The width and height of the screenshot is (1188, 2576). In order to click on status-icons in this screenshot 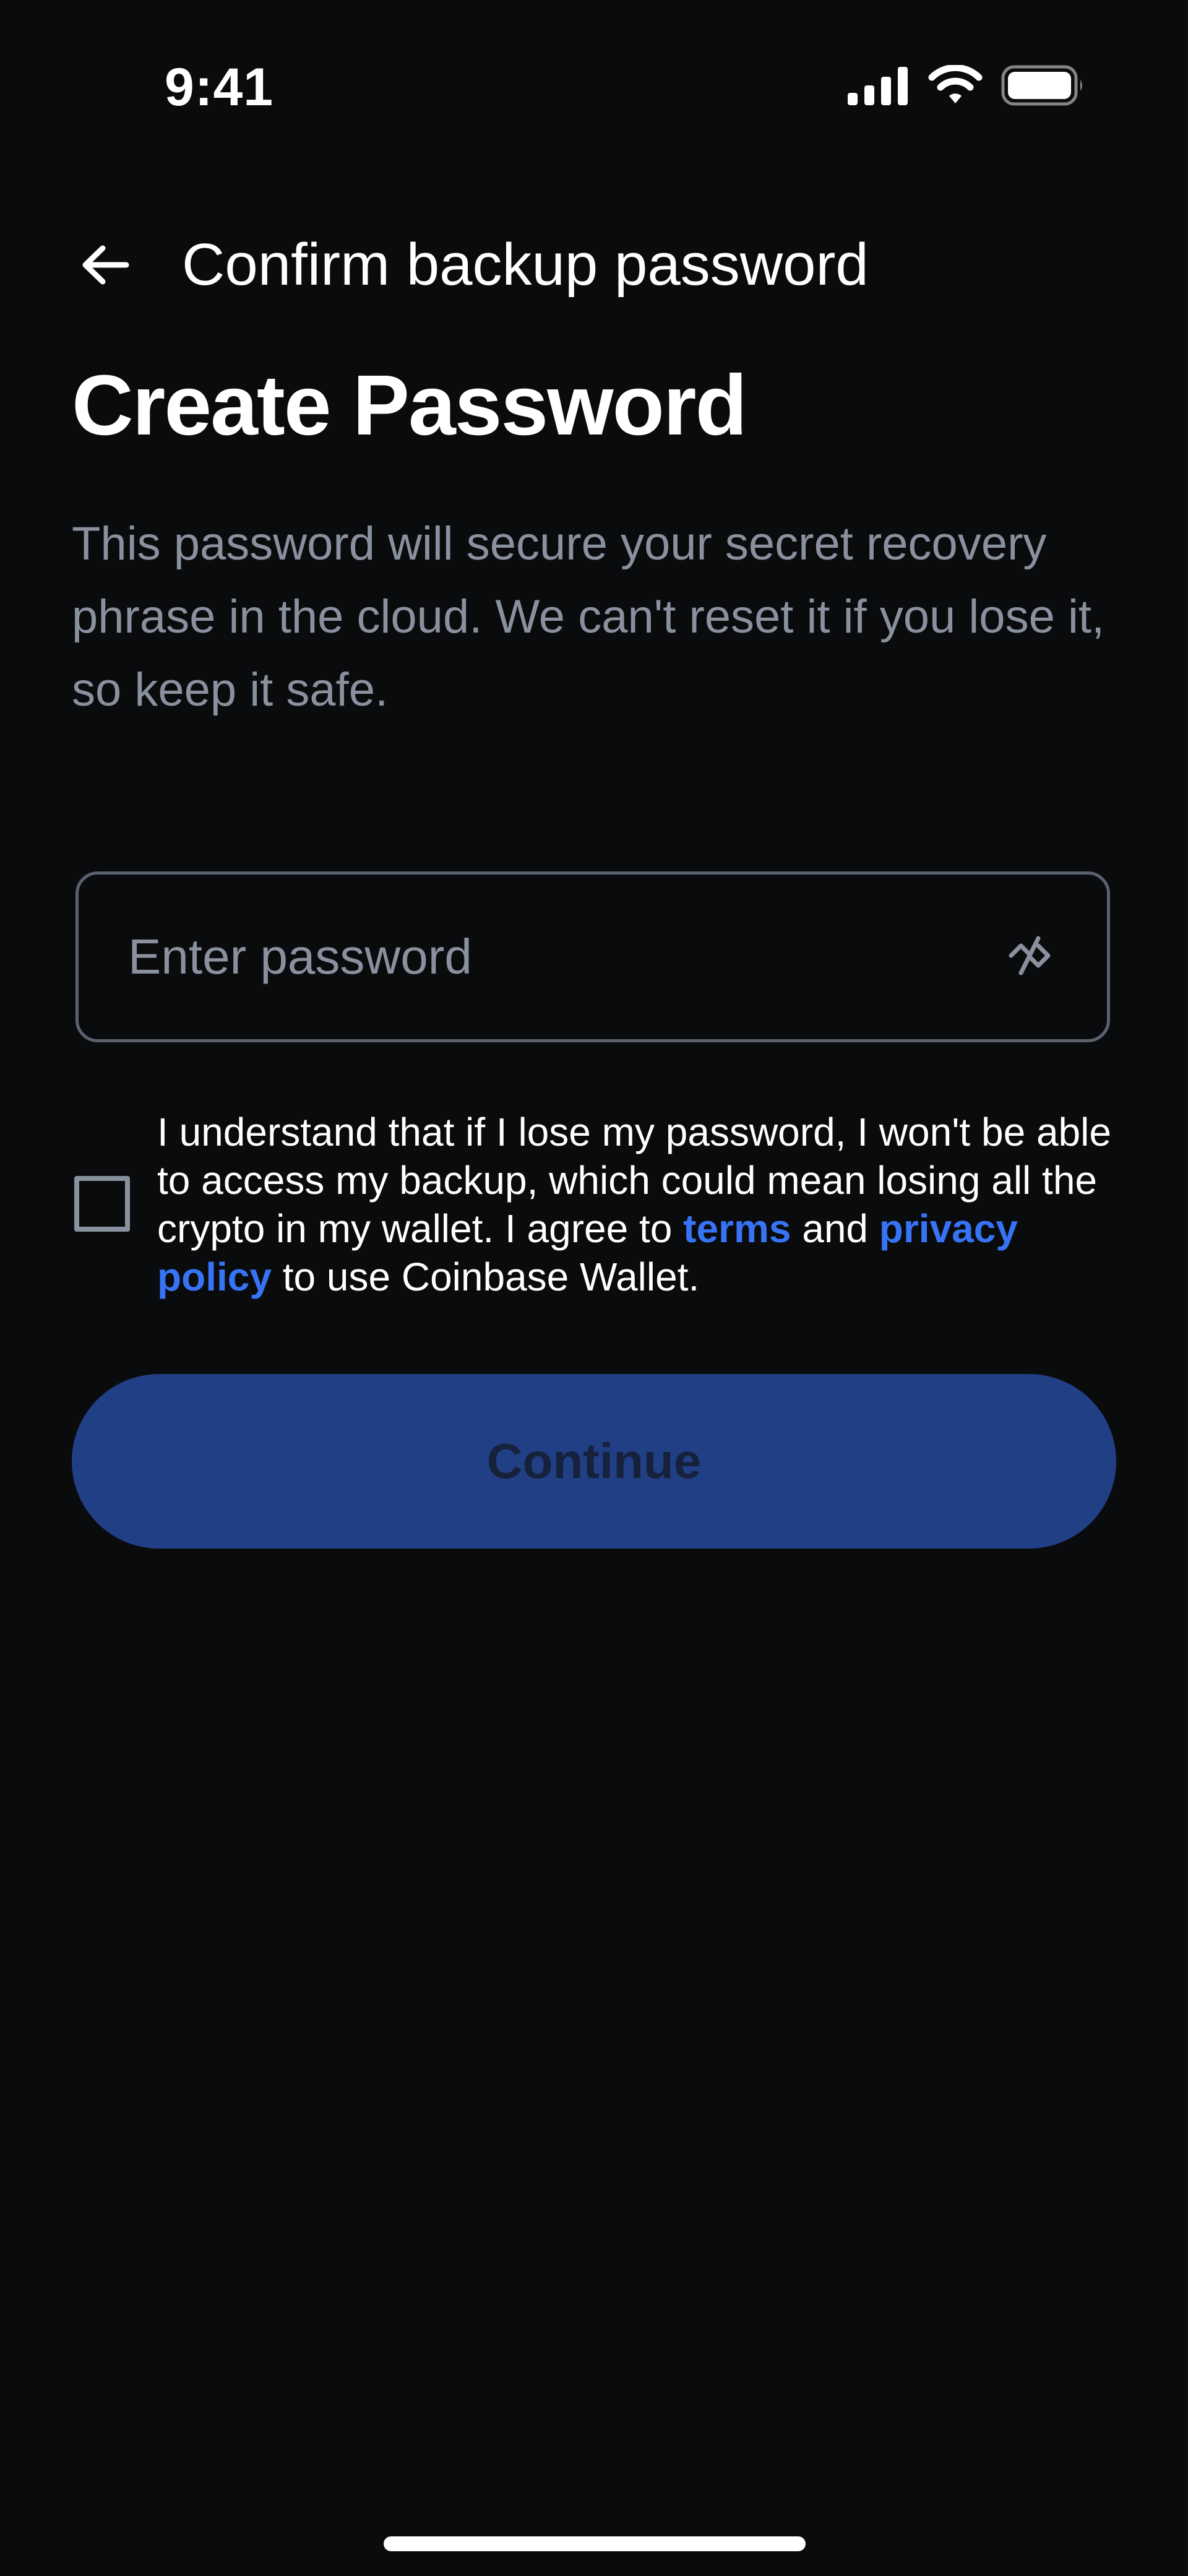, I will do `click(967, 86)`.